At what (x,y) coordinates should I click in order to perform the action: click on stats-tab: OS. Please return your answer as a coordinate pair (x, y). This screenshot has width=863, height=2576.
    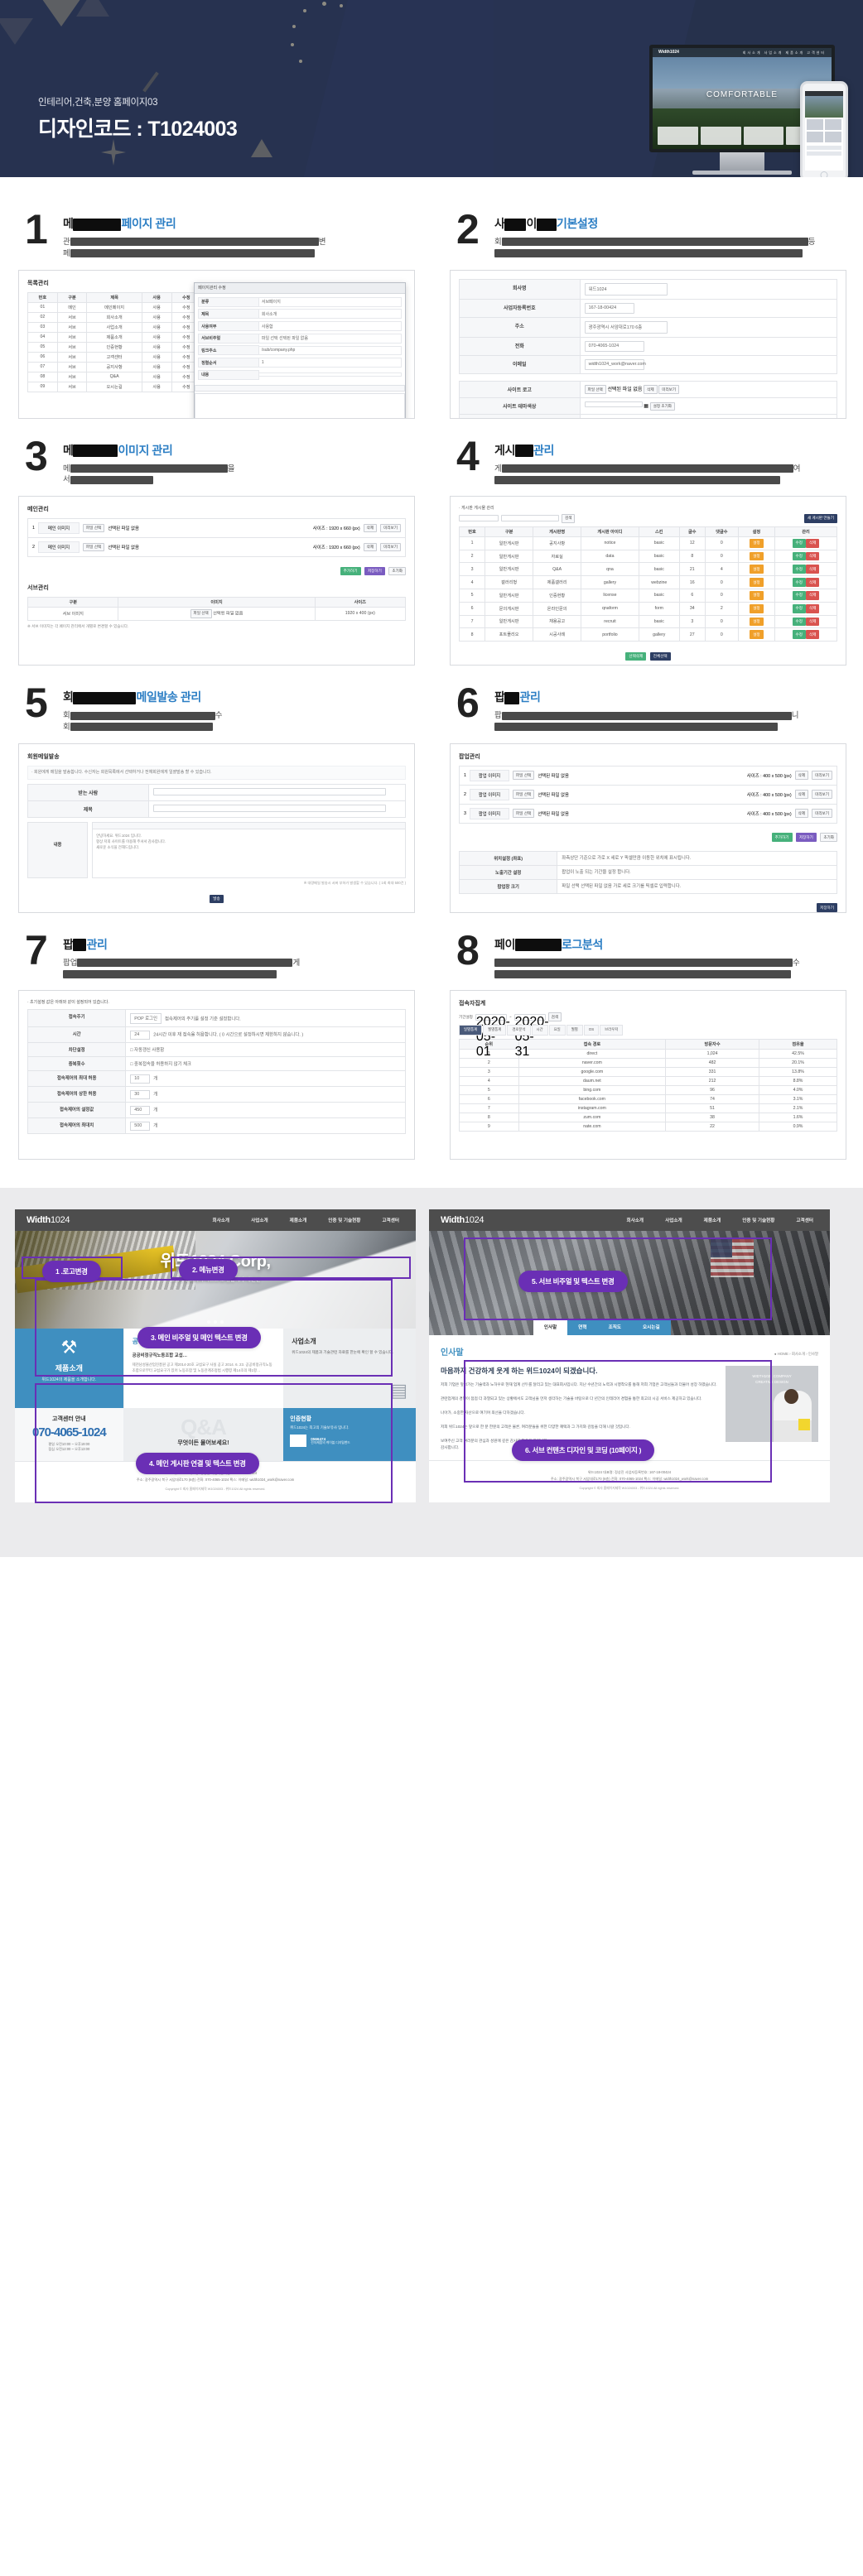
    Looking at the image, I should click on (591, 1030).